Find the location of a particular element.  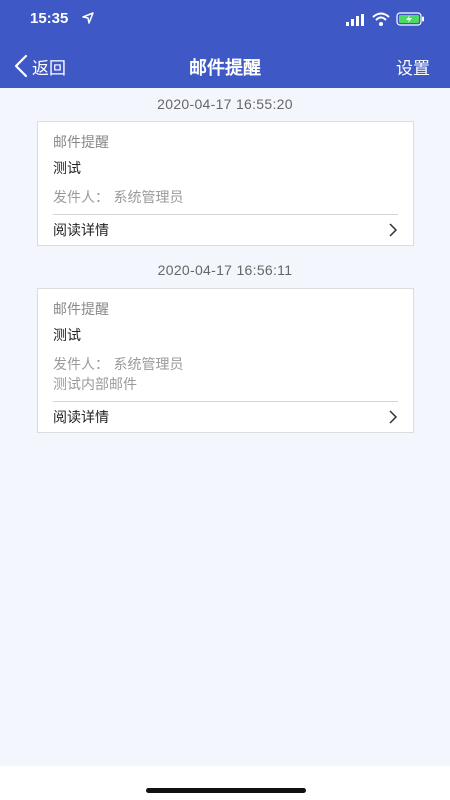

card-body: 测试内部邮件 is located at coordinates (95, 385).